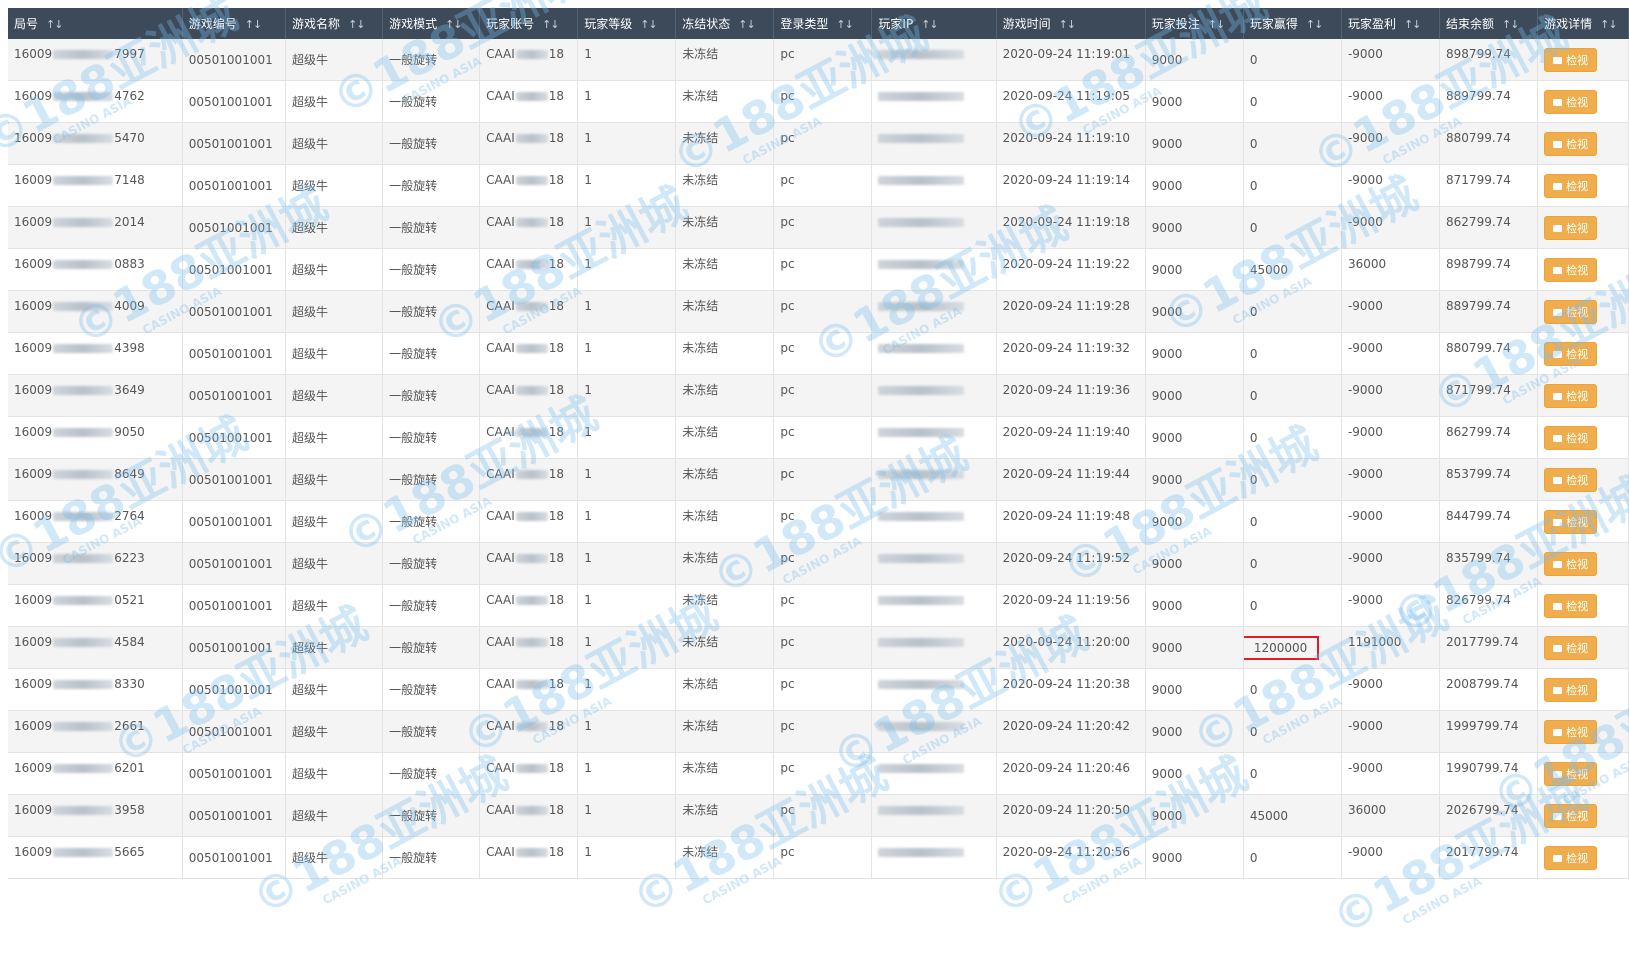  What do you see at coordinates (95, 23) in the screenshot?
I see `column-header: 局号 ↑↓` at bounding box center [95, 23].